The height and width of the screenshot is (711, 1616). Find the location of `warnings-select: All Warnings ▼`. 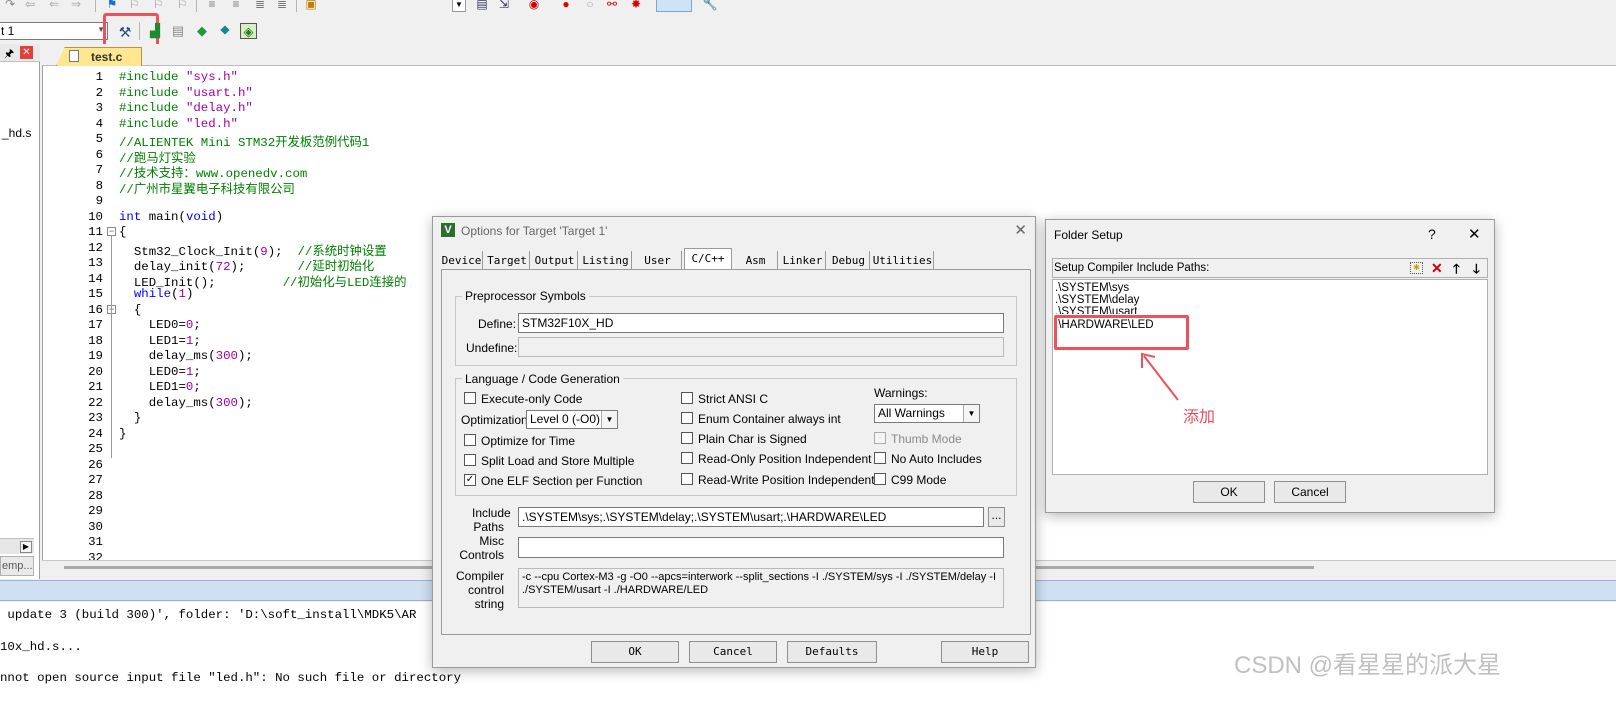

warnings-select: All Warnings ▼ is located at coordinates (927, 413).